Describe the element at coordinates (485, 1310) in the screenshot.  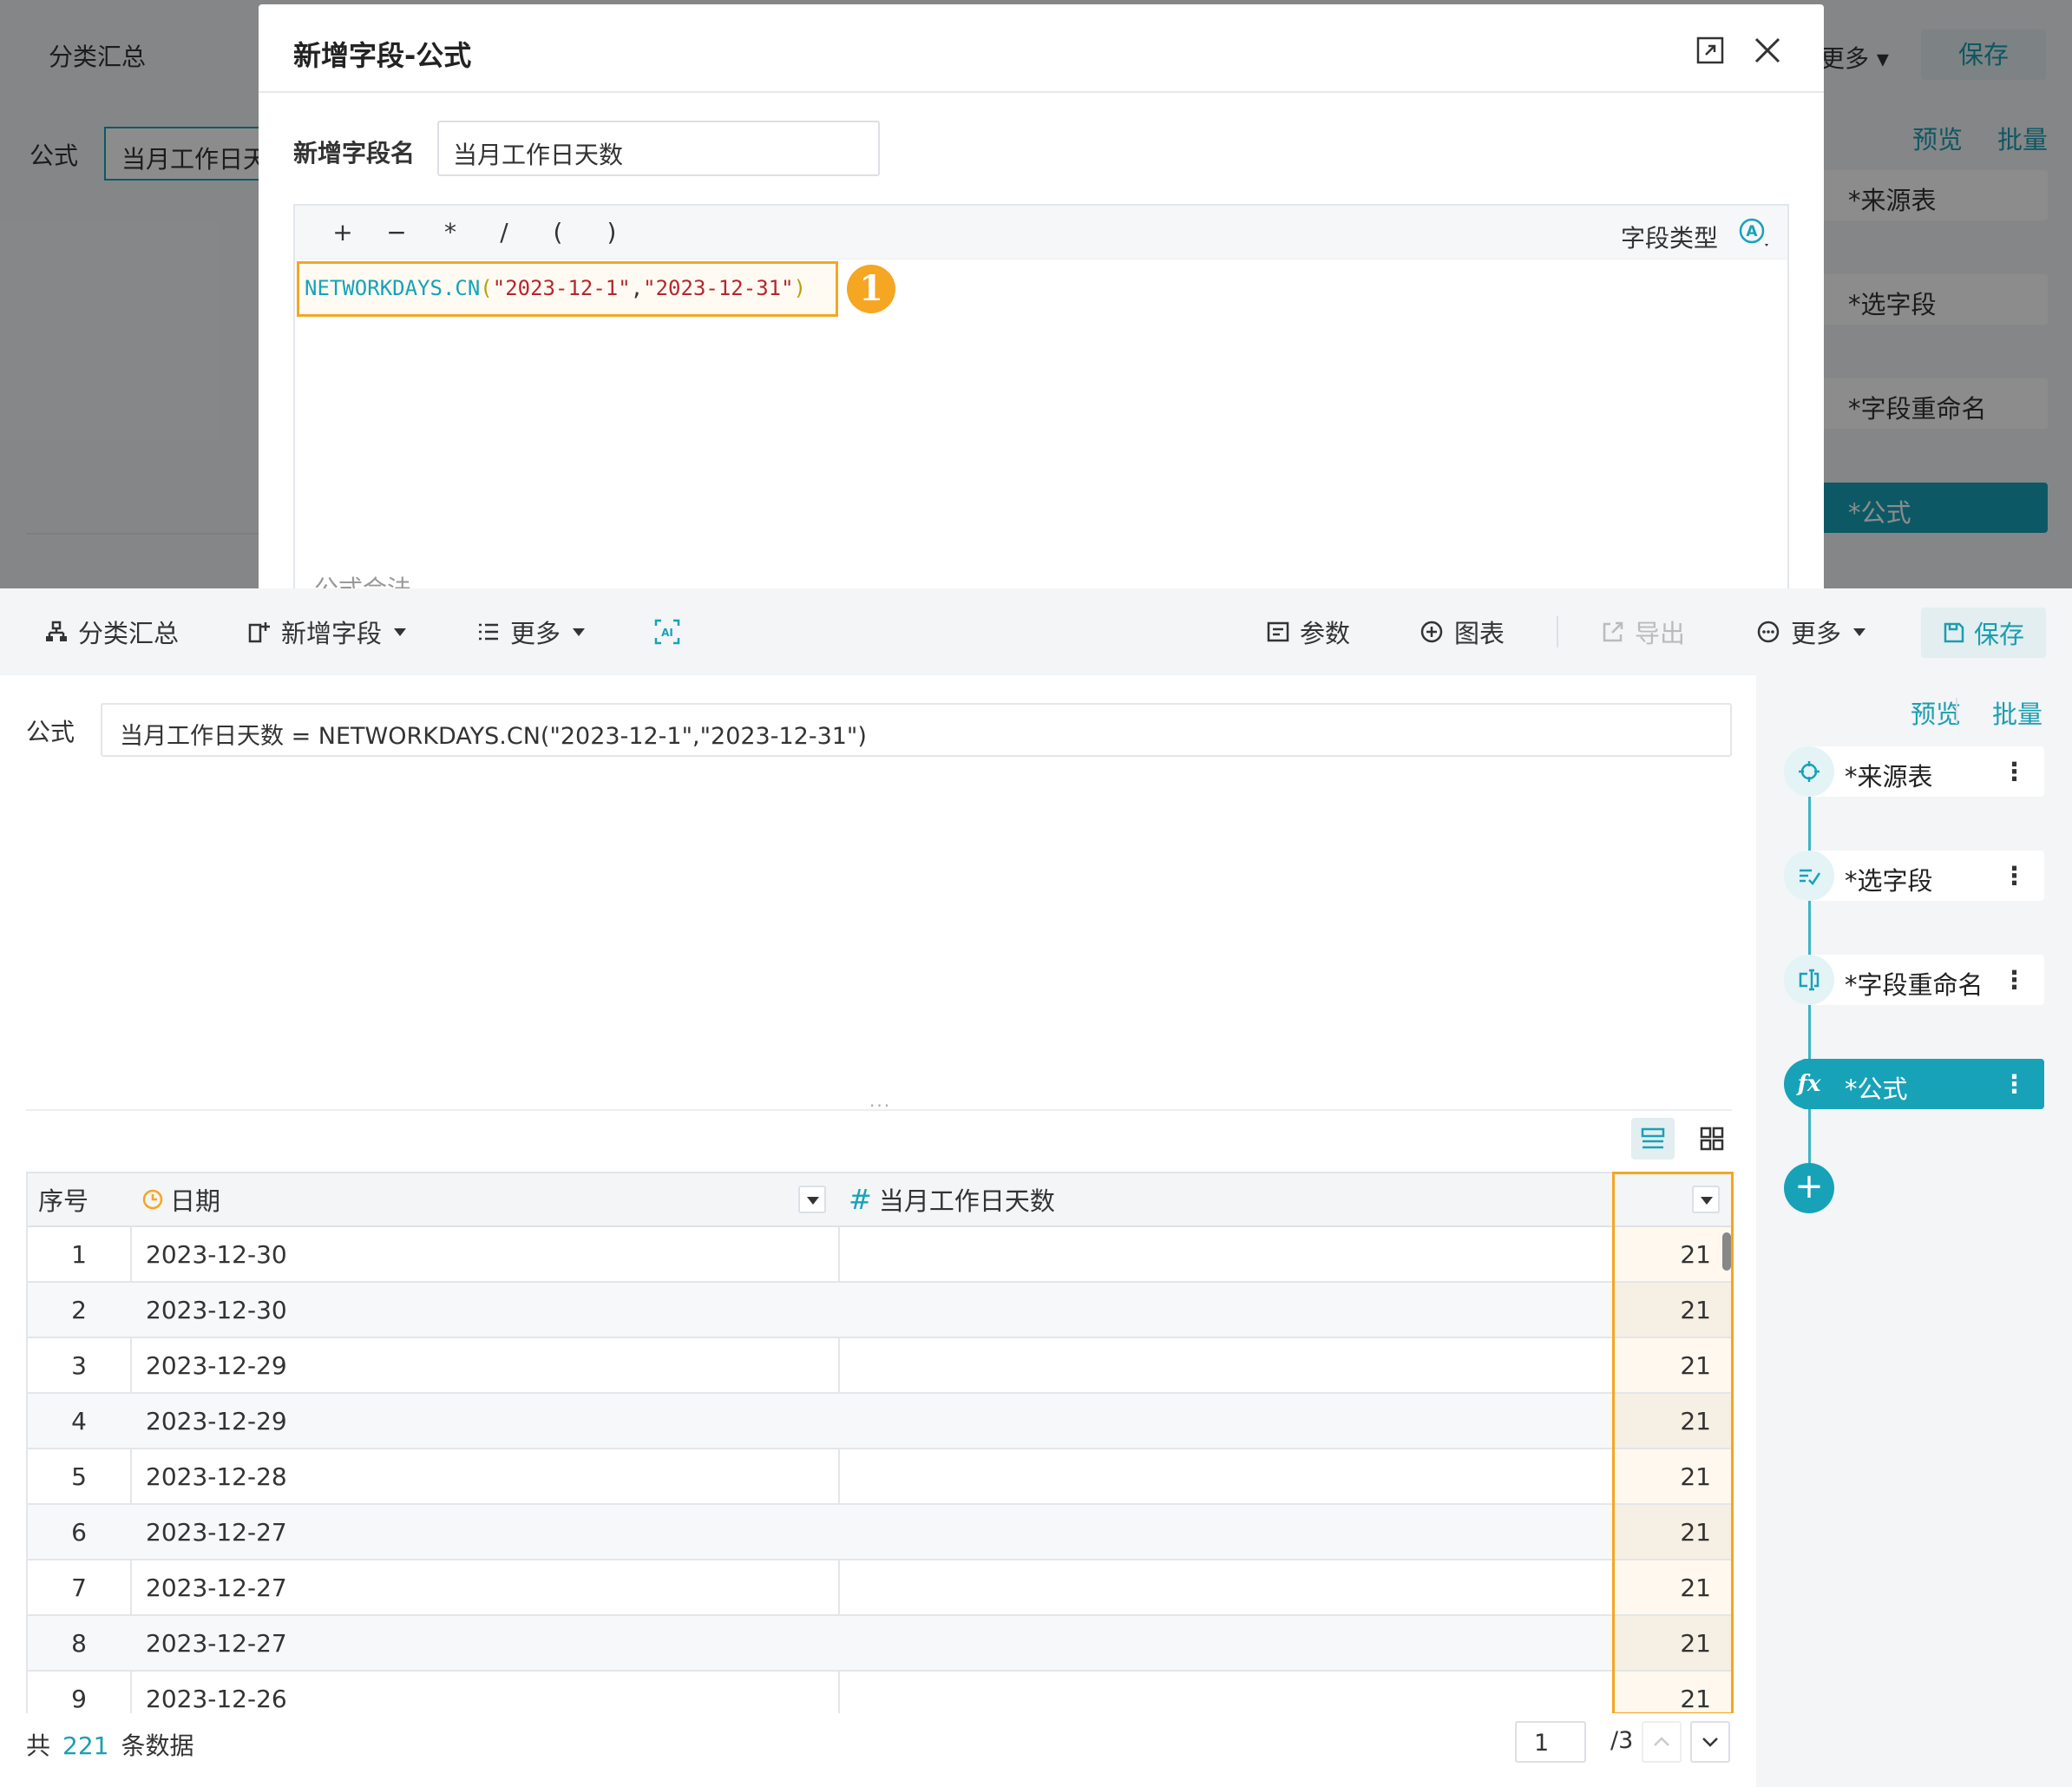
I see `cell-date: 2023-12-30` at that location.